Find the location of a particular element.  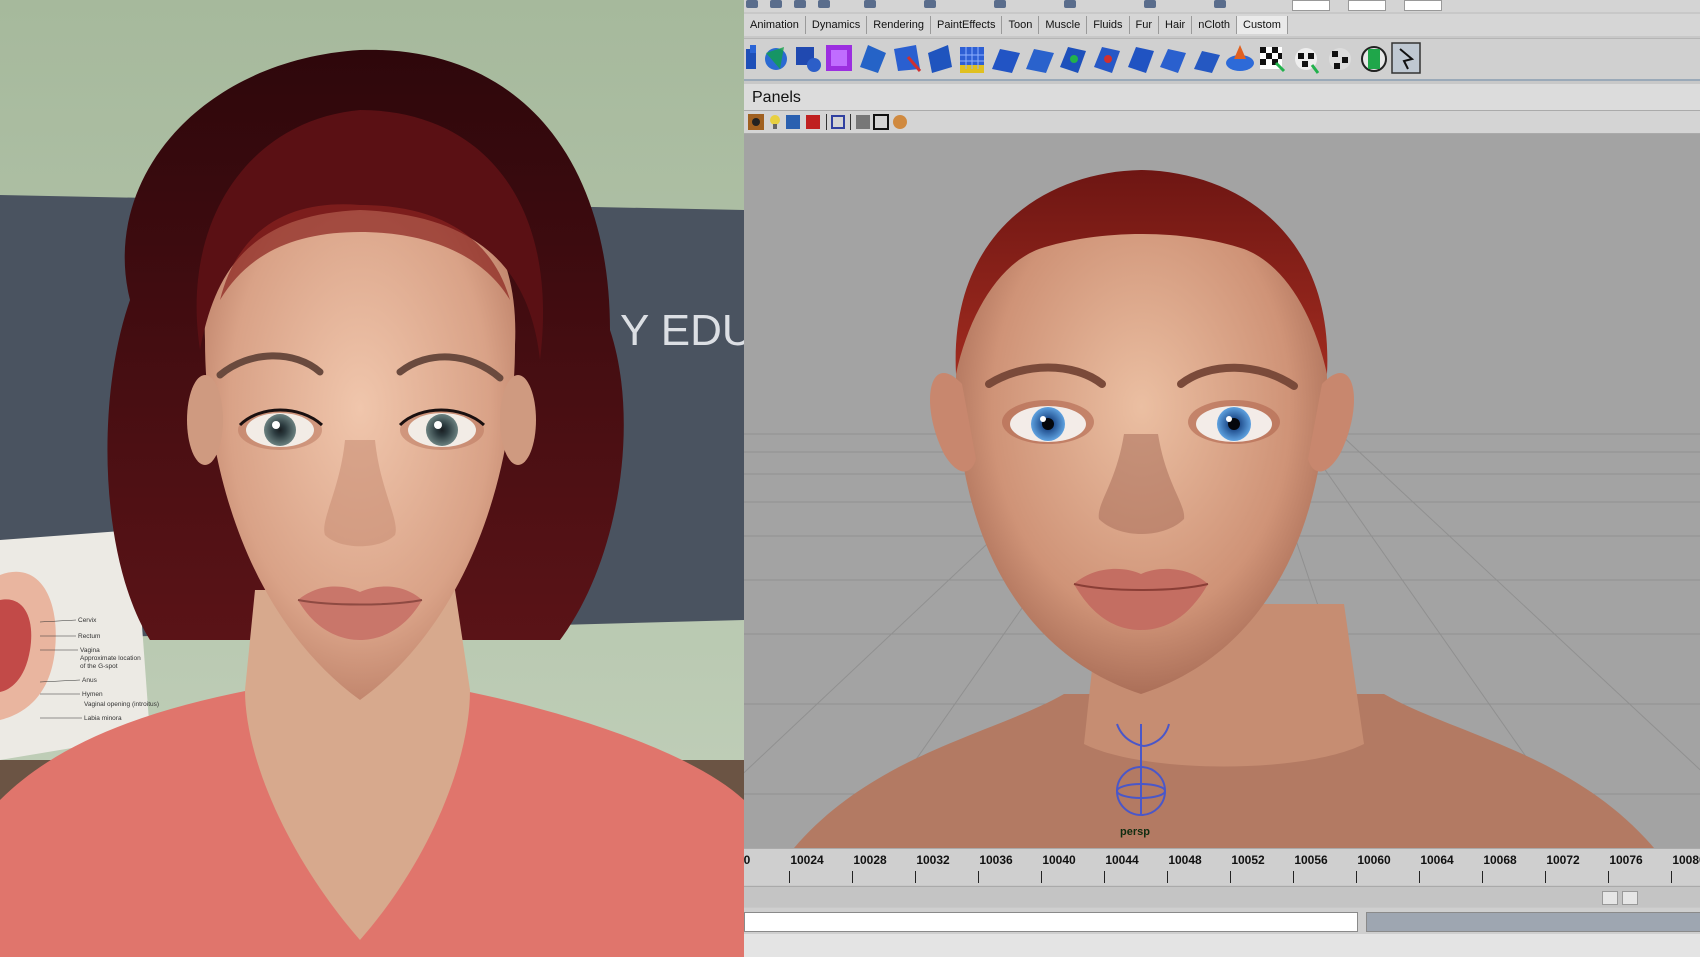

range-start-button is located at coordinates (1610, 898).